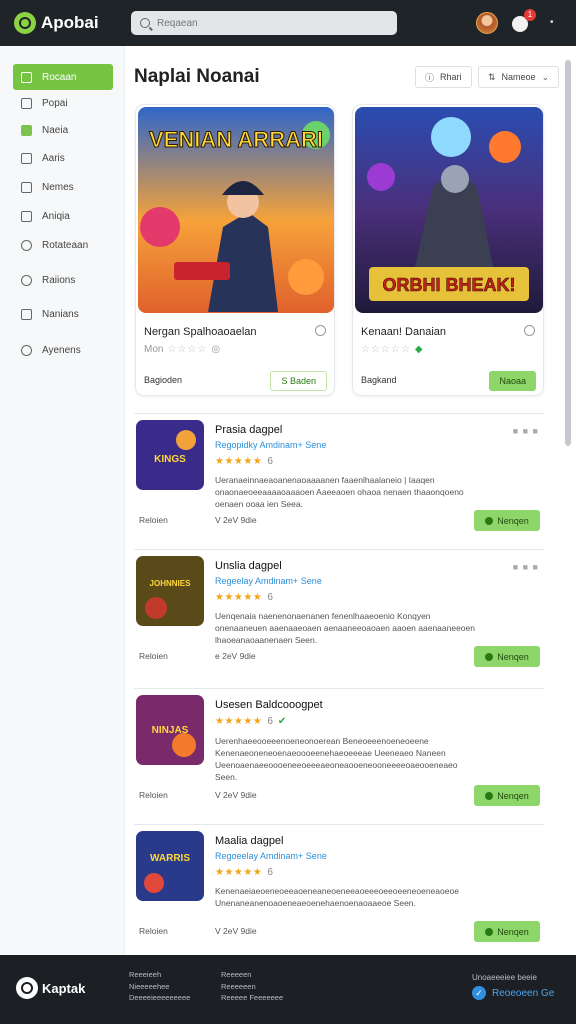 Image resolution: width=576 pixels, height=1024 pixels. Describe the element at coordinates (252, 987) in the screenshot. I see `footer-link: Reeeeeen` at that location.